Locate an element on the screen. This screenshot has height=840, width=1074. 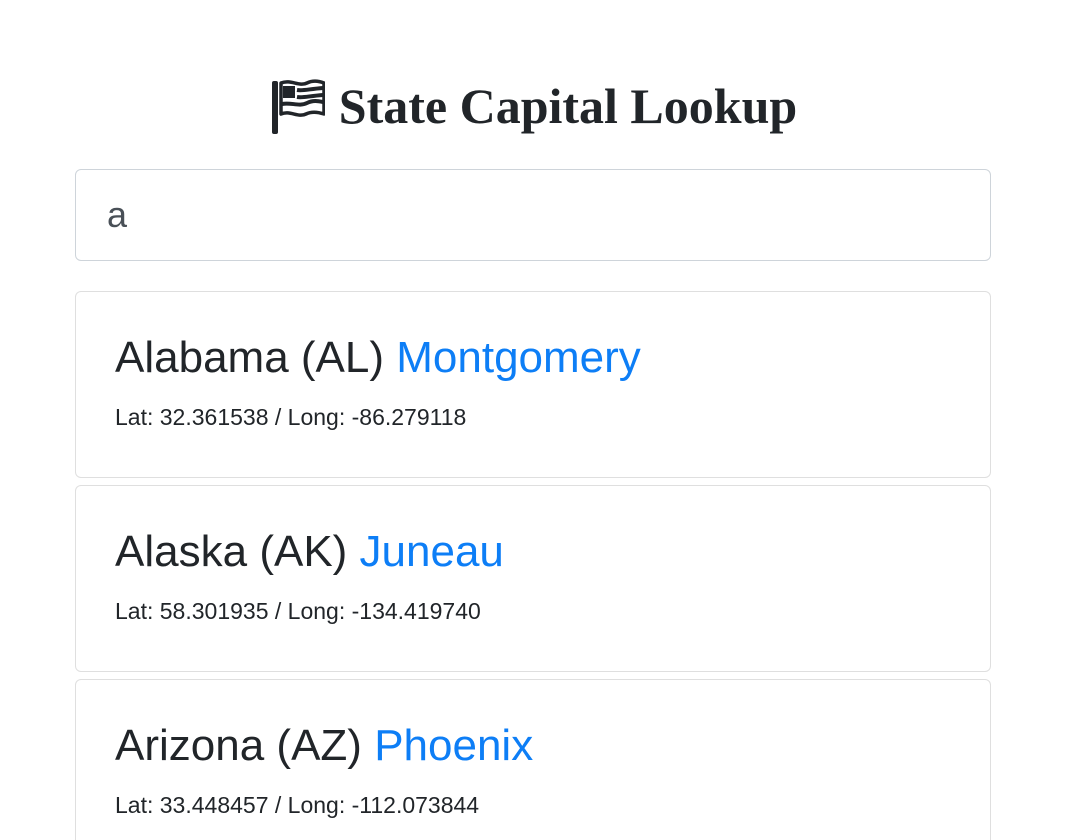
capital-link: Juneau is located at coordinates (432, 551).